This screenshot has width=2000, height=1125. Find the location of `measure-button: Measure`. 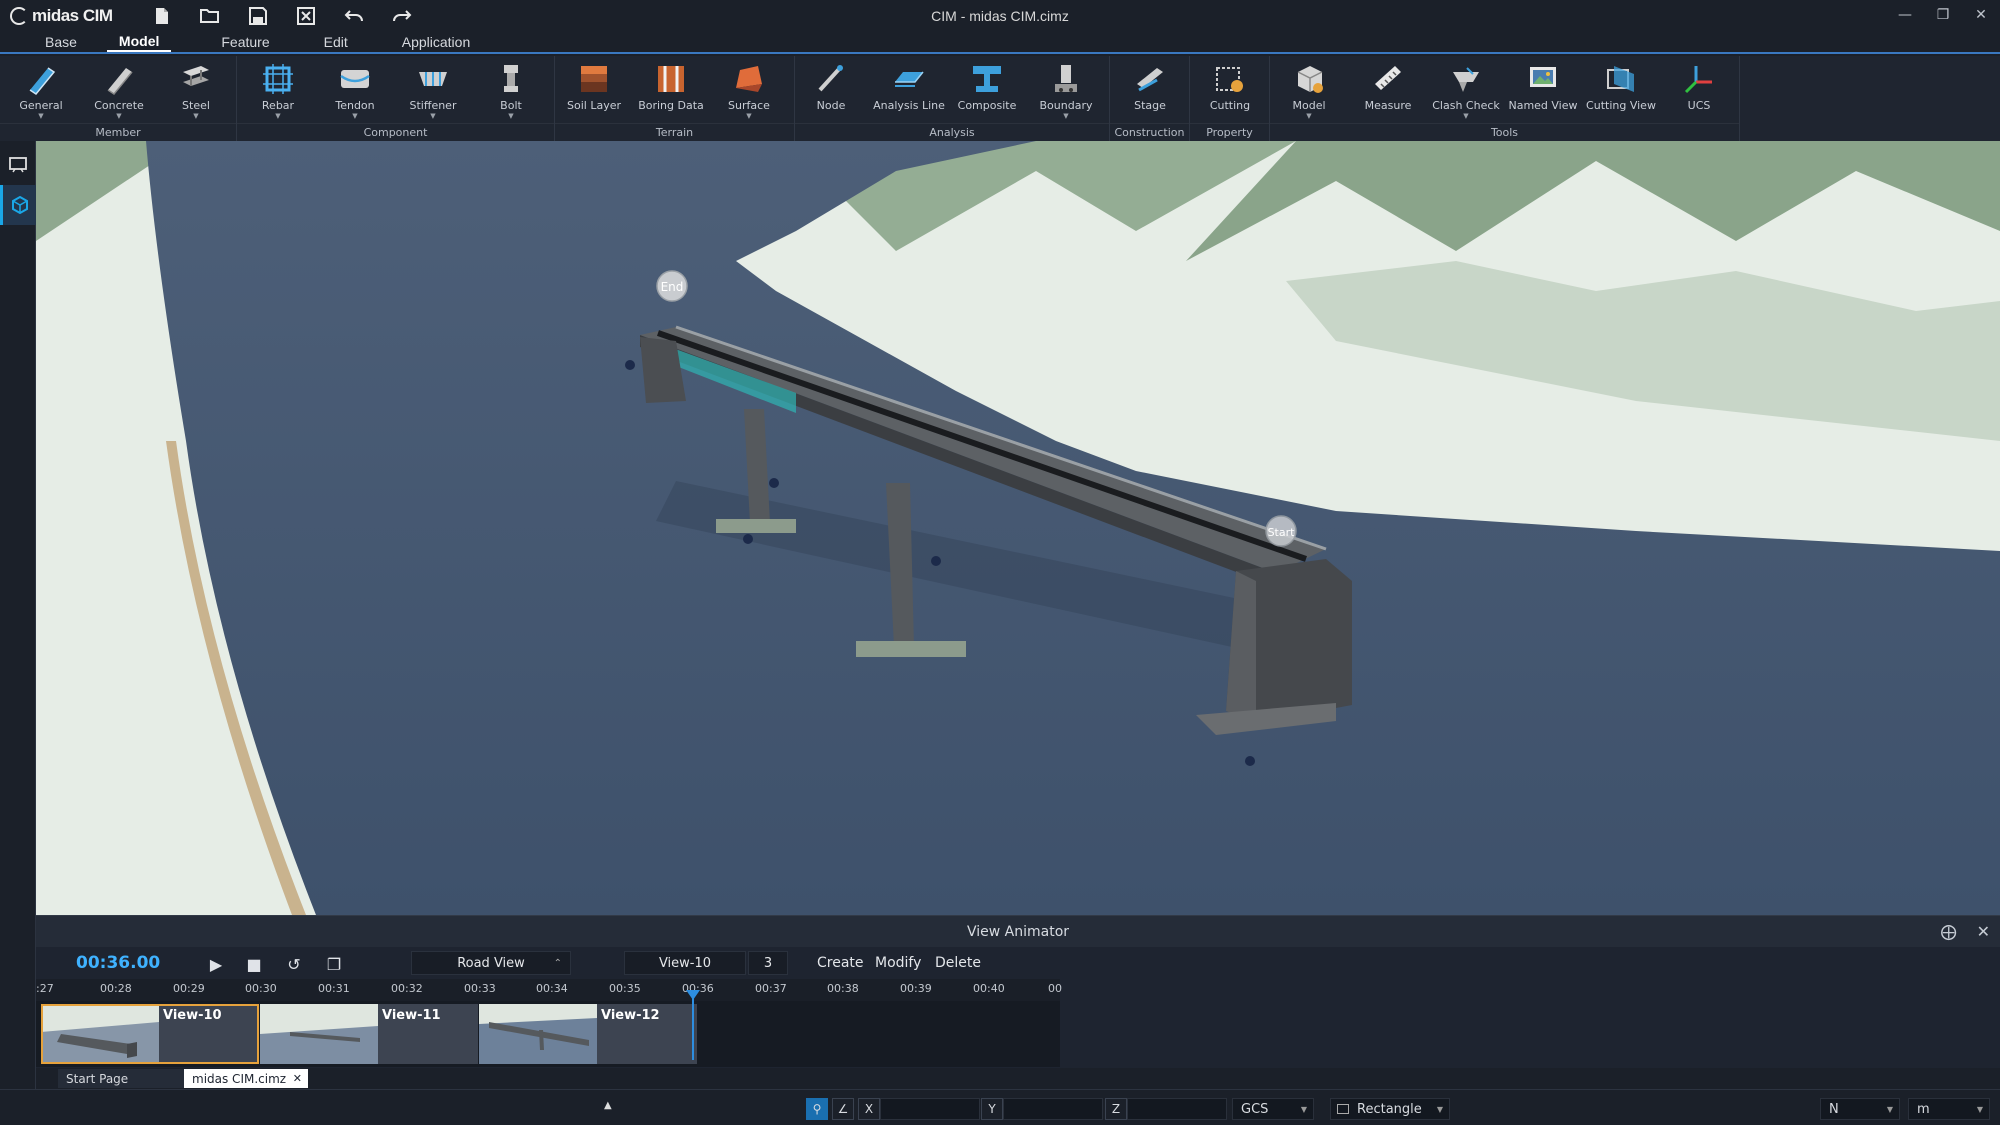

measure-button: Measure is located at coordinates (1388, 91).